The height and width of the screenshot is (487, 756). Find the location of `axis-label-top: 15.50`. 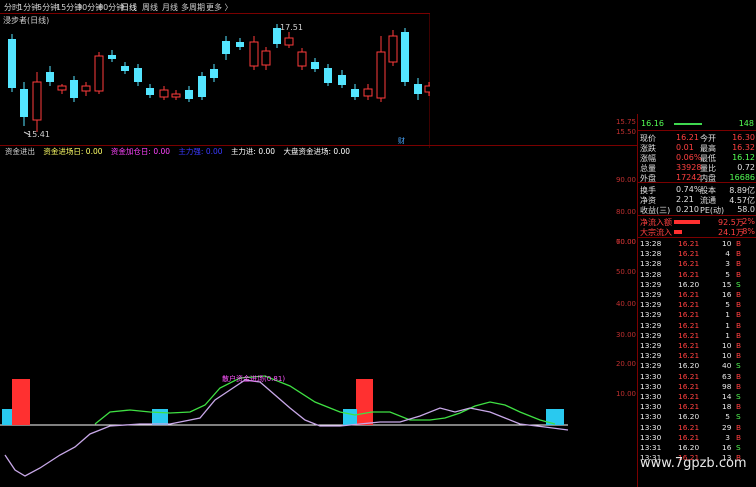

axis-label-top: 15.50 is located at coordinates (625, 132).